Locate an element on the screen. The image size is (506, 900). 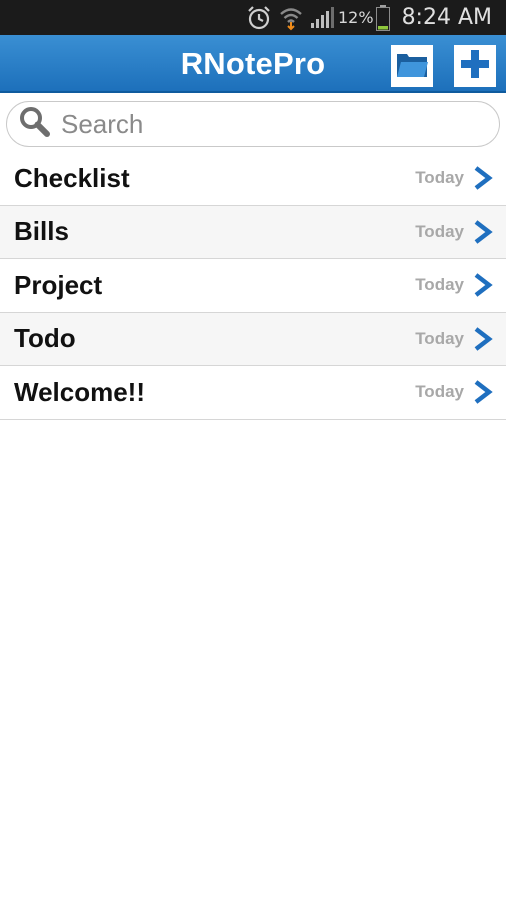
note-title: Project is located at coordinates (58, 284).